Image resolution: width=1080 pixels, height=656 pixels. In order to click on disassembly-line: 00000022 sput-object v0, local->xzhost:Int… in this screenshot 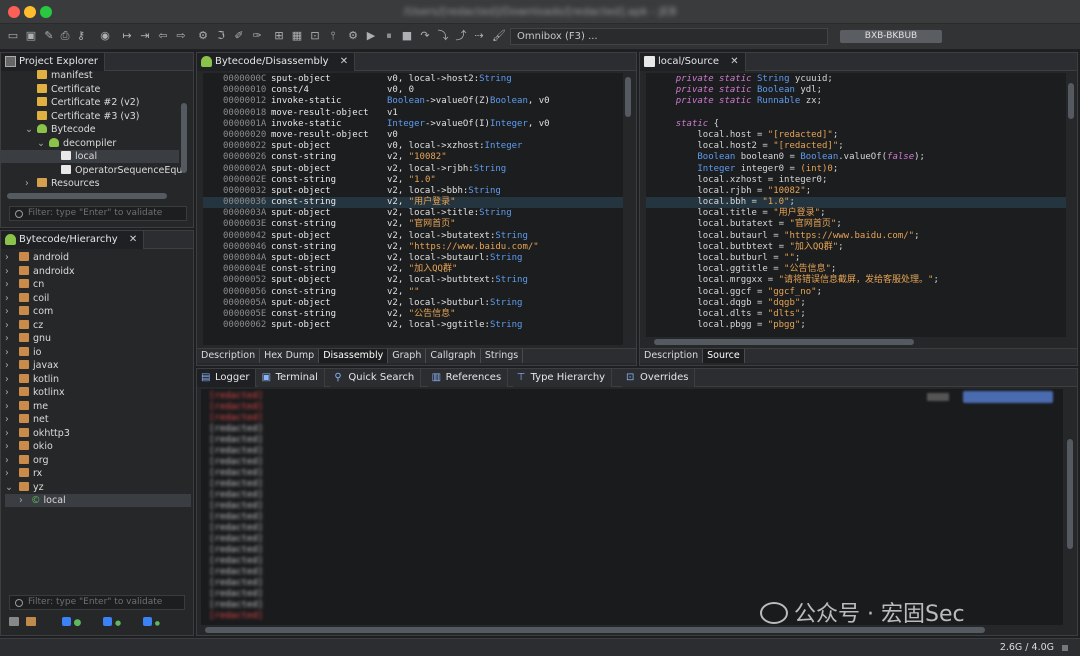, I will do `click(423, 146)`.